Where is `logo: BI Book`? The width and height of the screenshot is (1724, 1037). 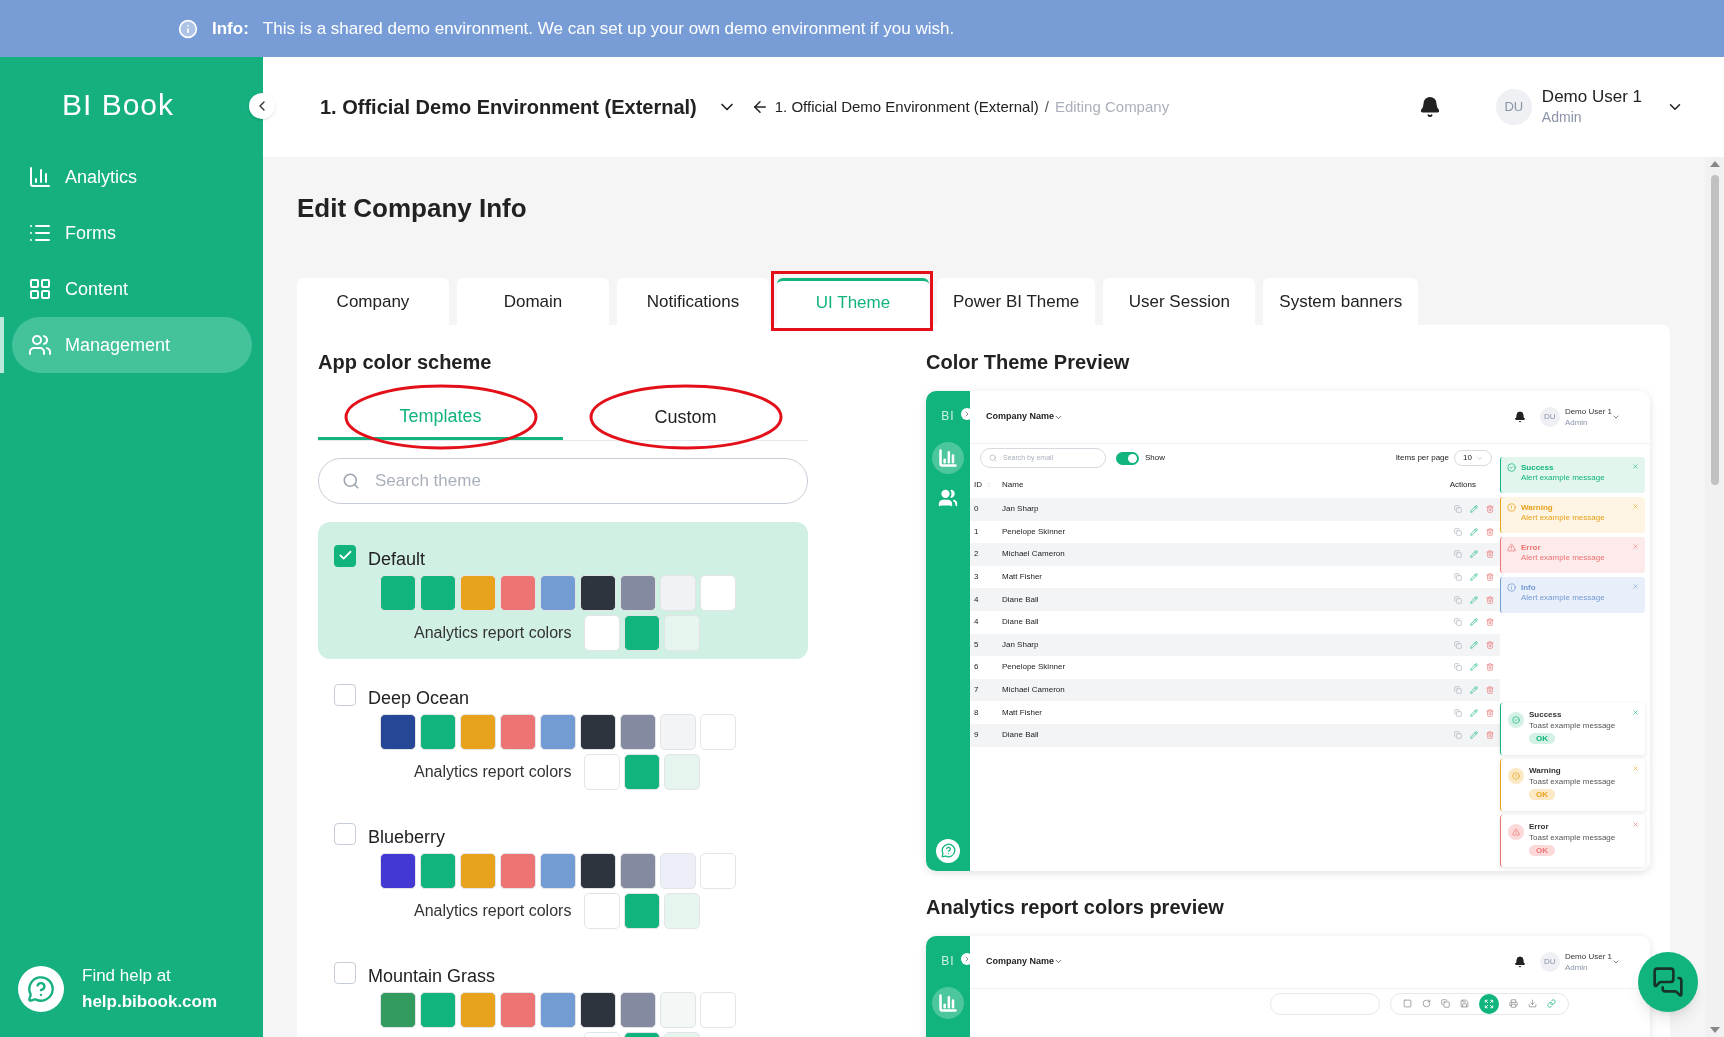
logo: BI Book is located at coordinates (118, 105).